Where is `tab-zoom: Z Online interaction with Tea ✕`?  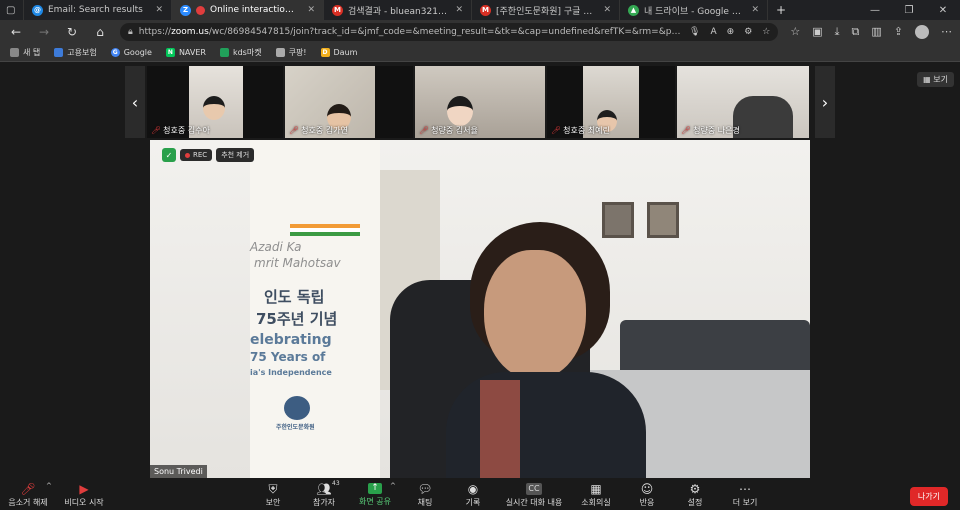 tab-zoom: Z Online interaction with Tea ✕ is located at coordinates (248, 10).